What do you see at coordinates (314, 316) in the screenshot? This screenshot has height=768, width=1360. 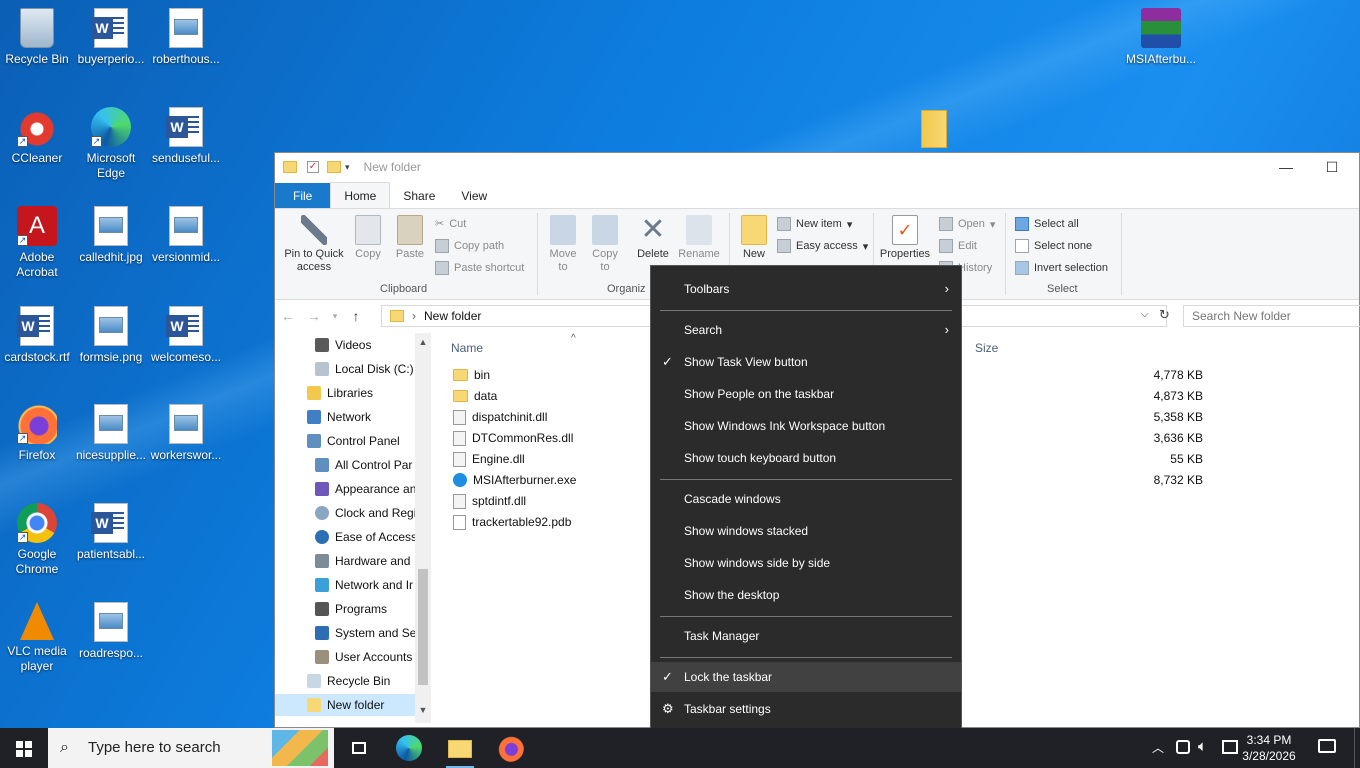 I see `forward-arrow-icon: →` at bounding box center [314, 316].